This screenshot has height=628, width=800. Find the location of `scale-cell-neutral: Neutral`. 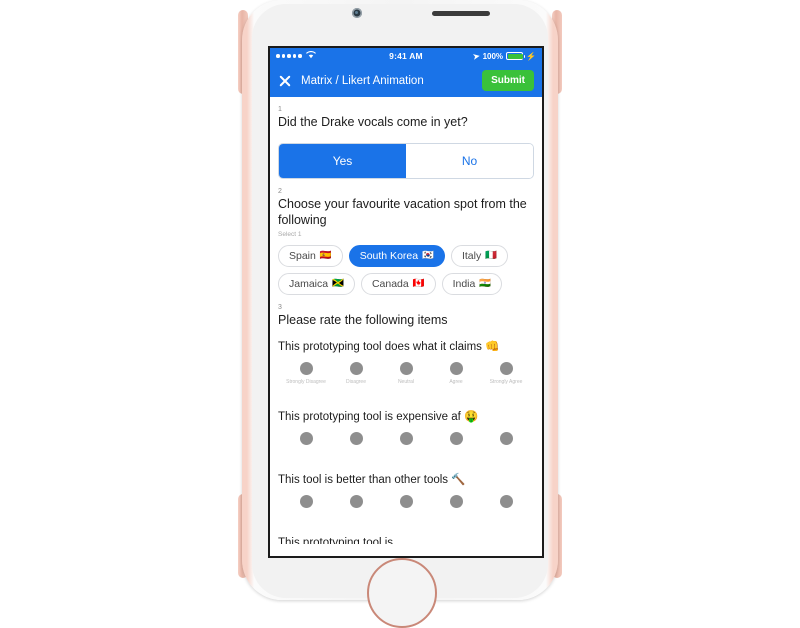

scale-cell-neutral: Neutral is located at coordinates (406, 373).